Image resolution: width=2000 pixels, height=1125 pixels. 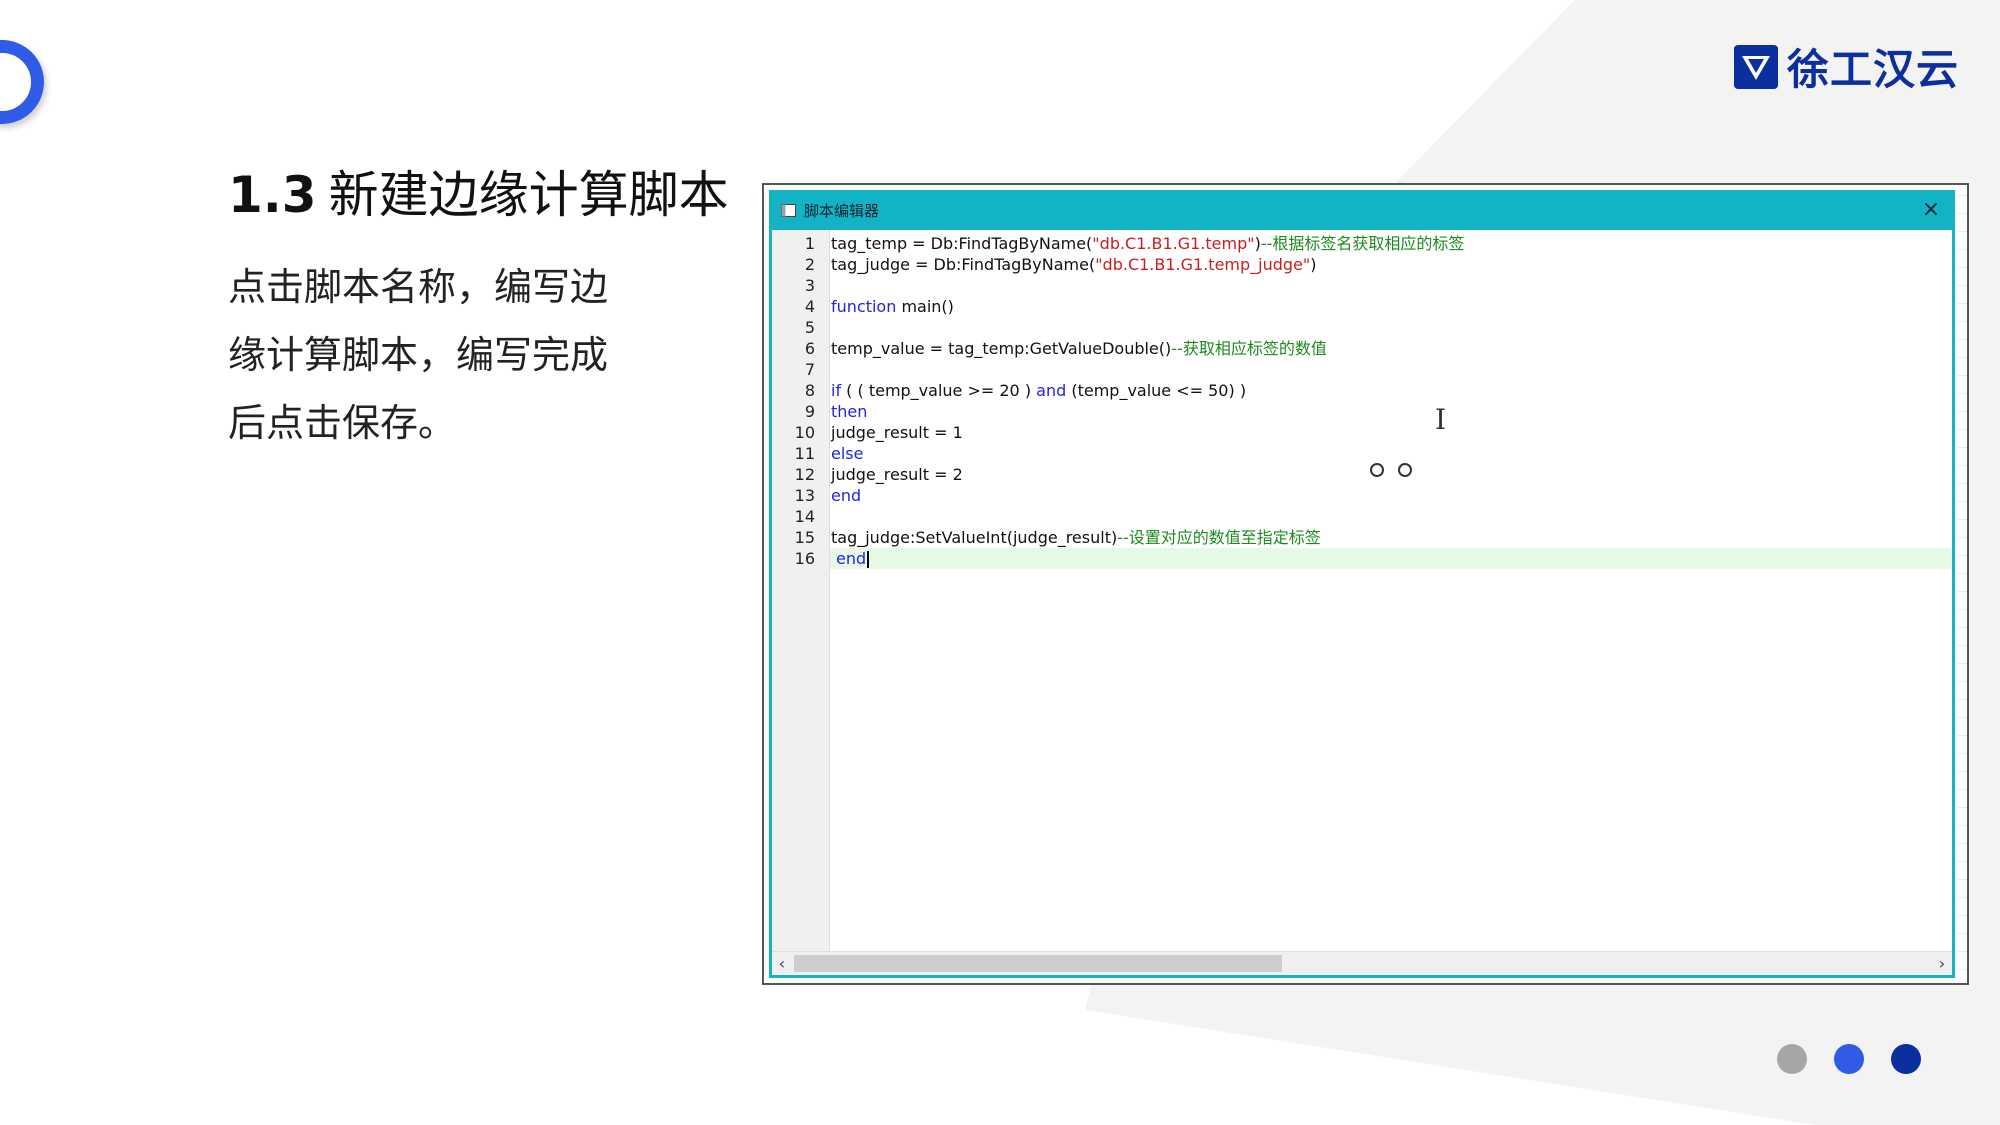 I want to click on slide-title: 1.3 新建边缘计算脚本, so click(x=478, y=191).